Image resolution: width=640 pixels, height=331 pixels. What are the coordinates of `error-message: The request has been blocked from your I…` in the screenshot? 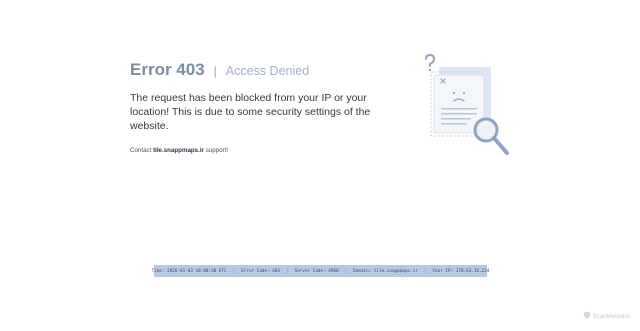 It's located at (250, 112).